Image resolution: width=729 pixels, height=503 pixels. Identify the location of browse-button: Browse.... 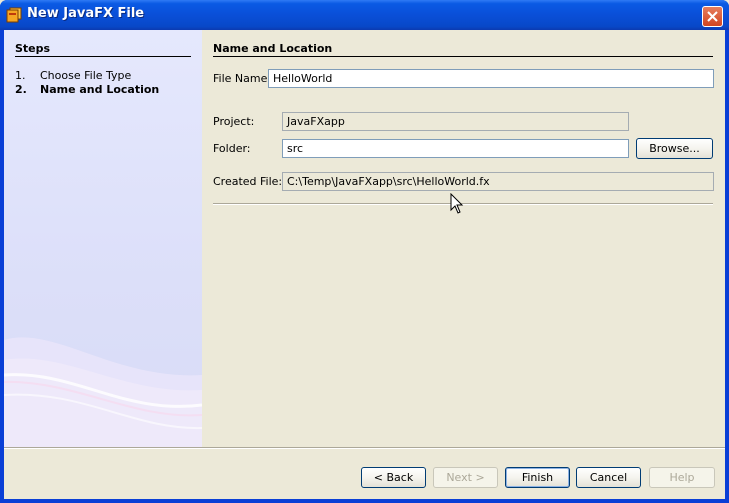
(674, 148).